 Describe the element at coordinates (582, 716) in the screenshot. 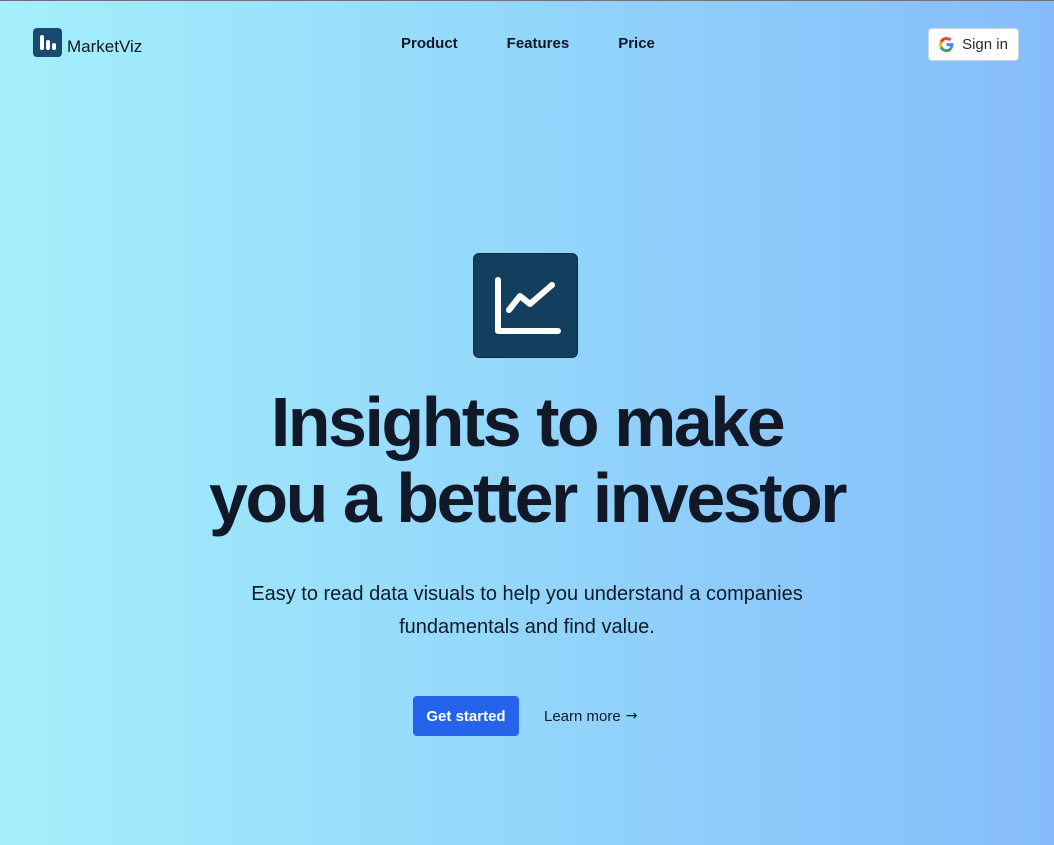

I see `learn-more-label: Learn more` at that location.